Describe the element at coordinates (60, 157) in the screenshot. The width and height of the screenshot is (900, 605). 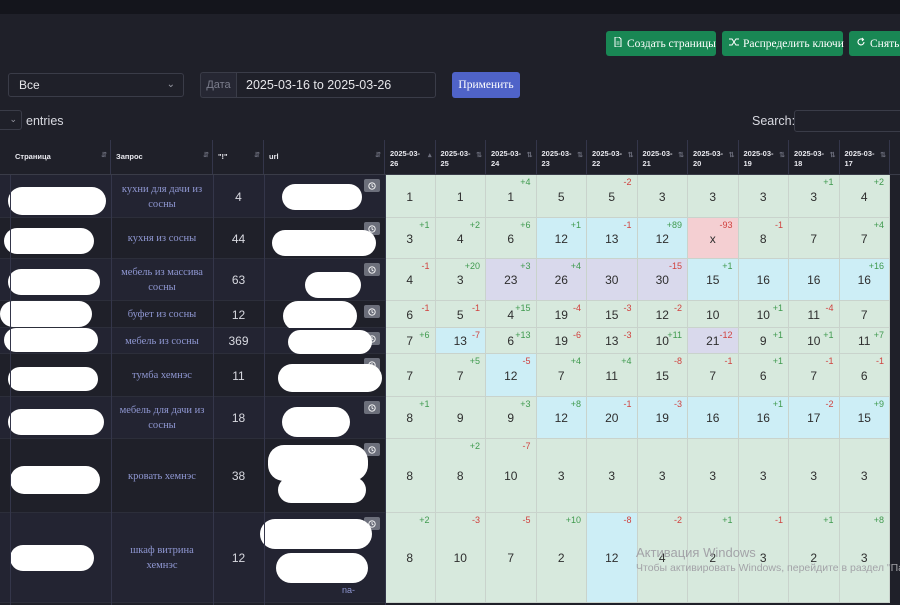
I see `header-page: Страница ⇵` at that location.